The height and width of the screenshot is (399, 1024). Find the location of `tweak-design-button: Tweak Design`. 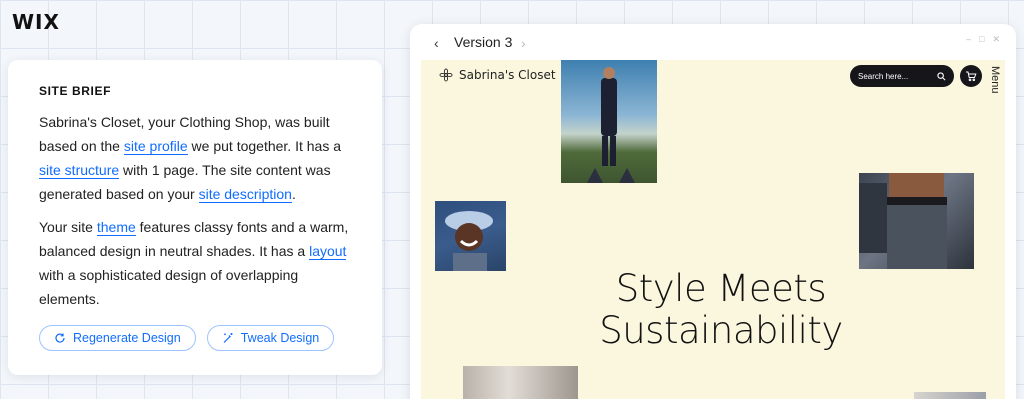

tweak-design-button: Tweak Design is located at coordinates (270, 338).